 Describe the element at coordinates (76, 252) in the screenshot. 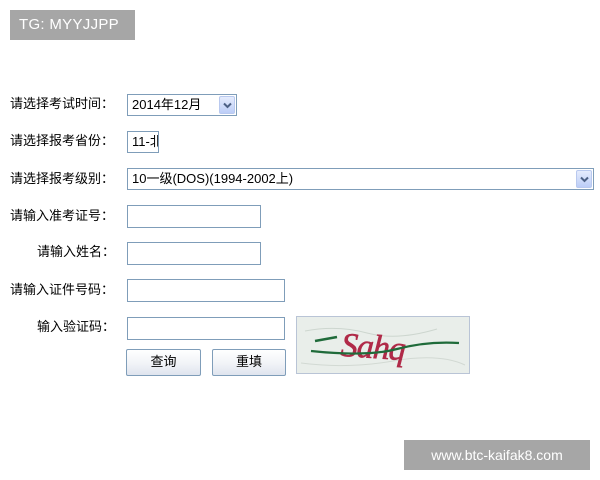

I see `name-label: 请输入姓名：` at that location.